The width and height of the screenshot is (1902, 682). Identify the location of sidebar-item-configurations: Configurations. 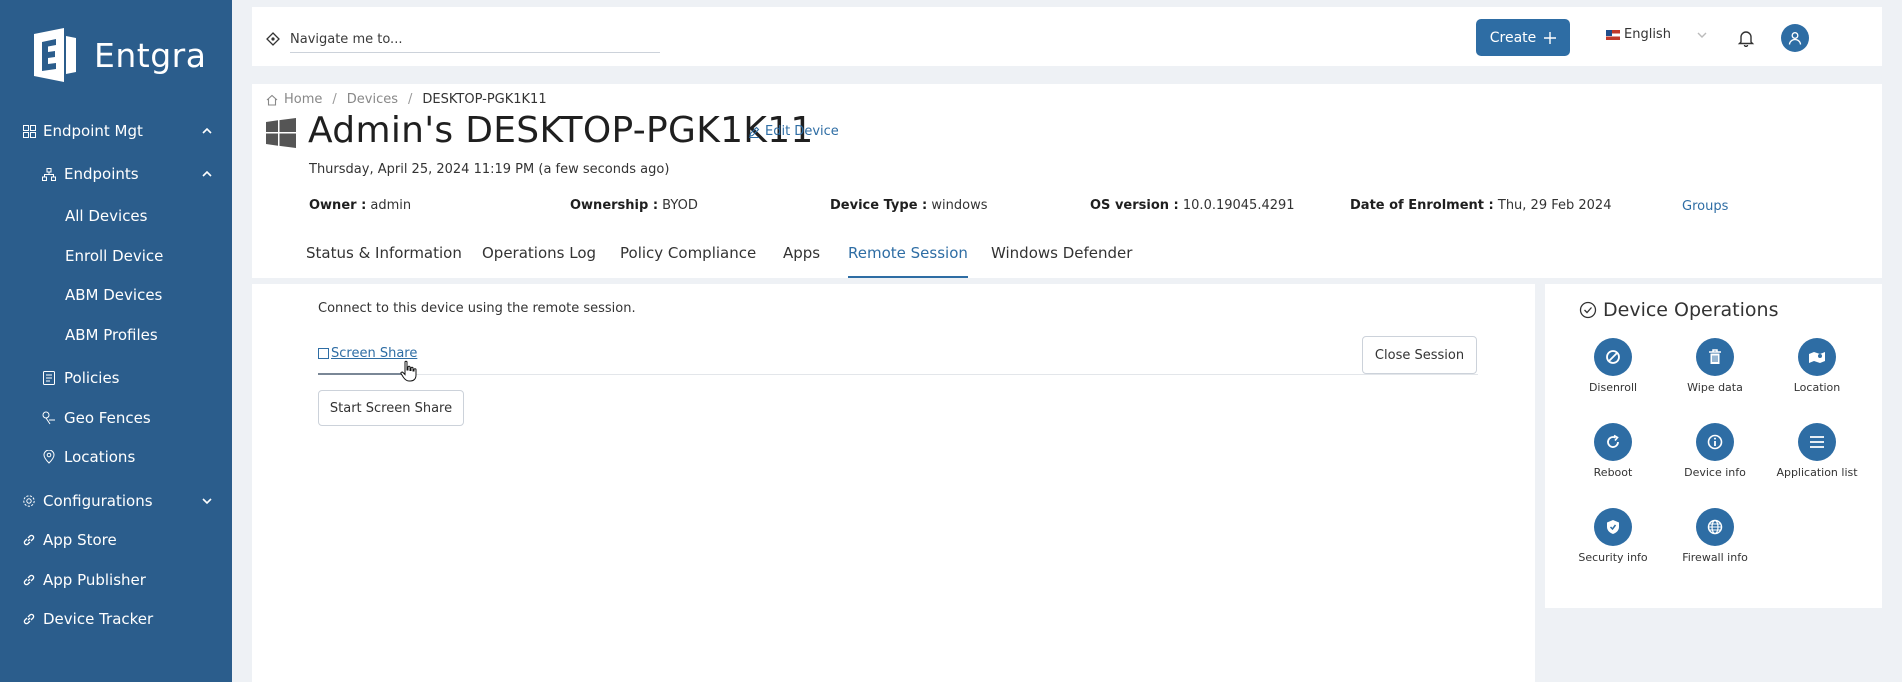
(116, 501).